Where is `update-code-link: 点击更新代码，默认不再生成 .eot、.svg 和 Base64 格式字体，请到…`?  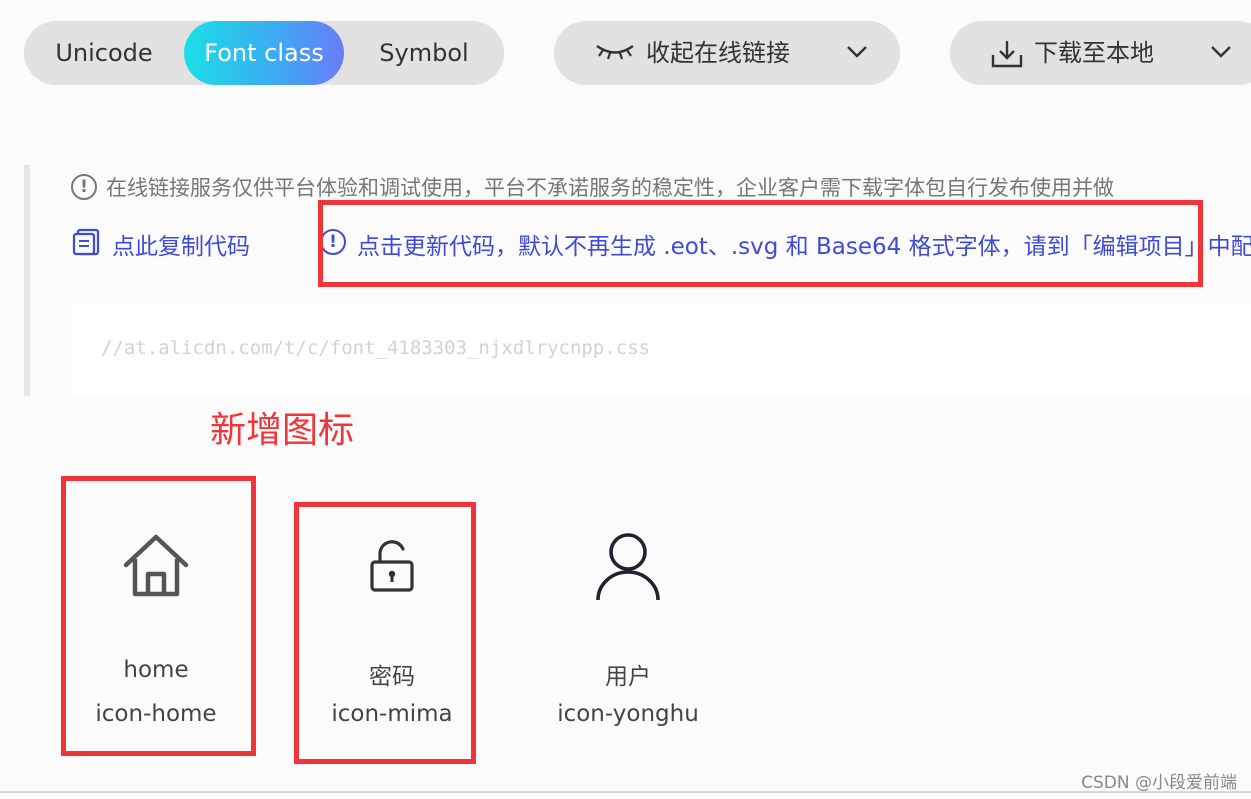 update-code-link: 点击更新代码，默认不再生成 .eot、.svg 和 Base64 格式字体，请到… is located at coordinates (804, 244).